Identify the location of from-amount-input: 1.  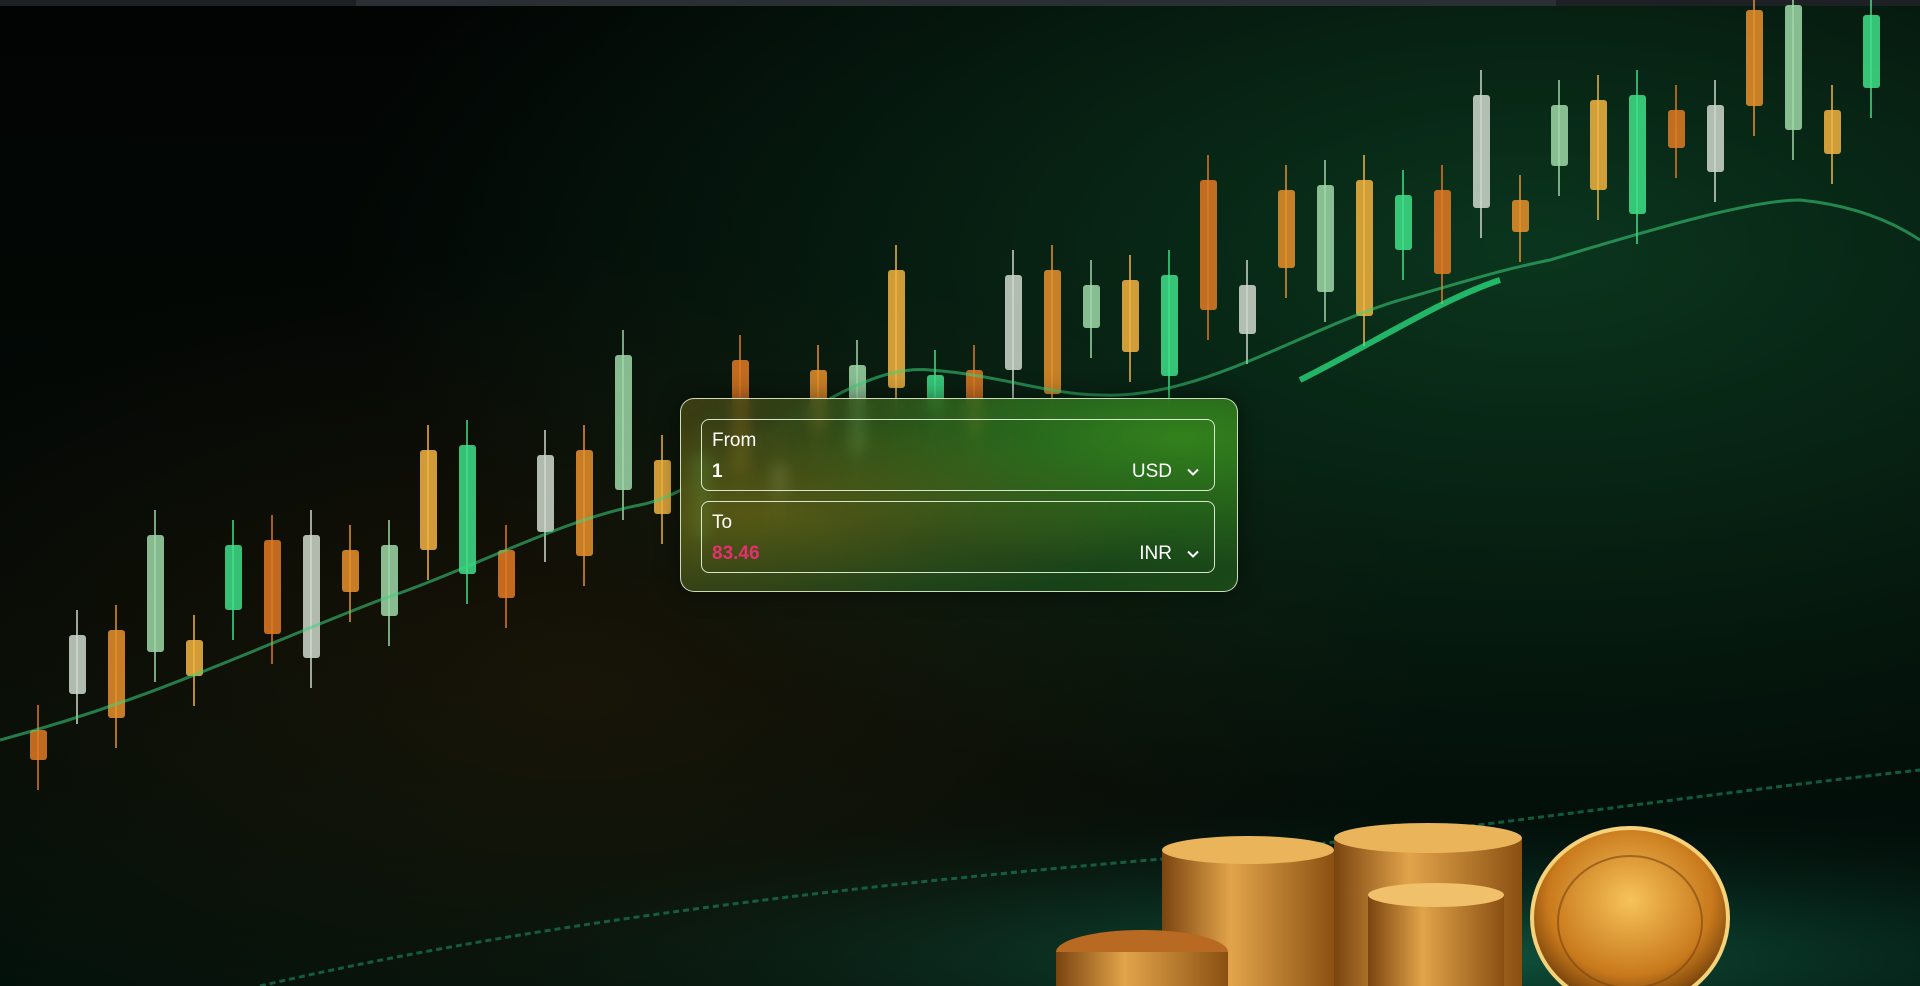
(717, 472).